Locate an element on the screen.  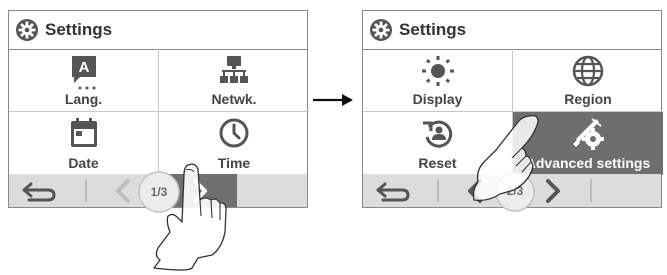
menu-item-date: Date is located at coordinates (84, 143).